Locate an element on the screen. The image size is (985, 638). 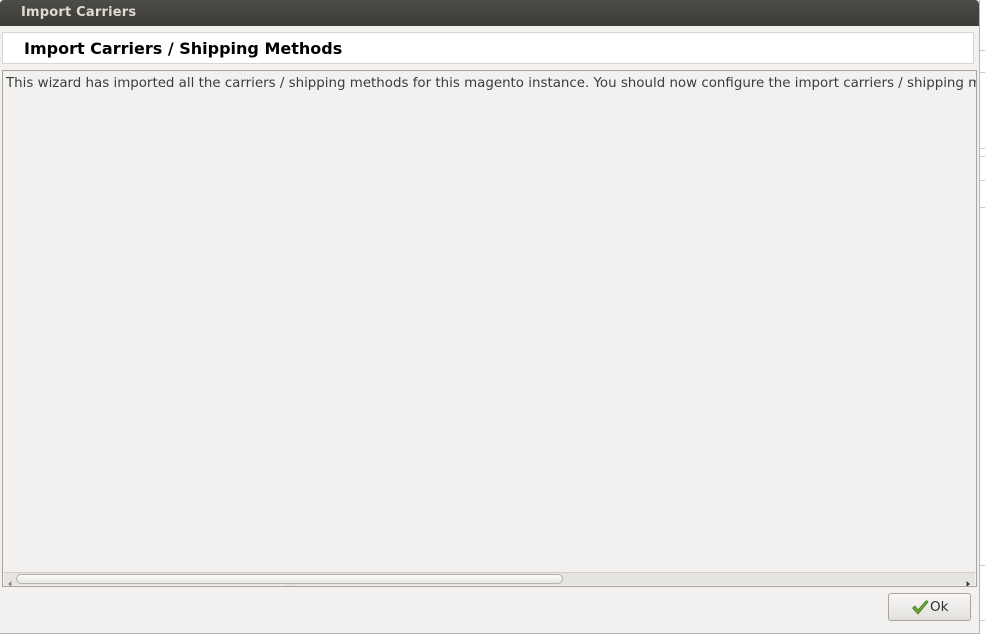
dialog-title: Import Carriers is located at coordinates (79, 12).